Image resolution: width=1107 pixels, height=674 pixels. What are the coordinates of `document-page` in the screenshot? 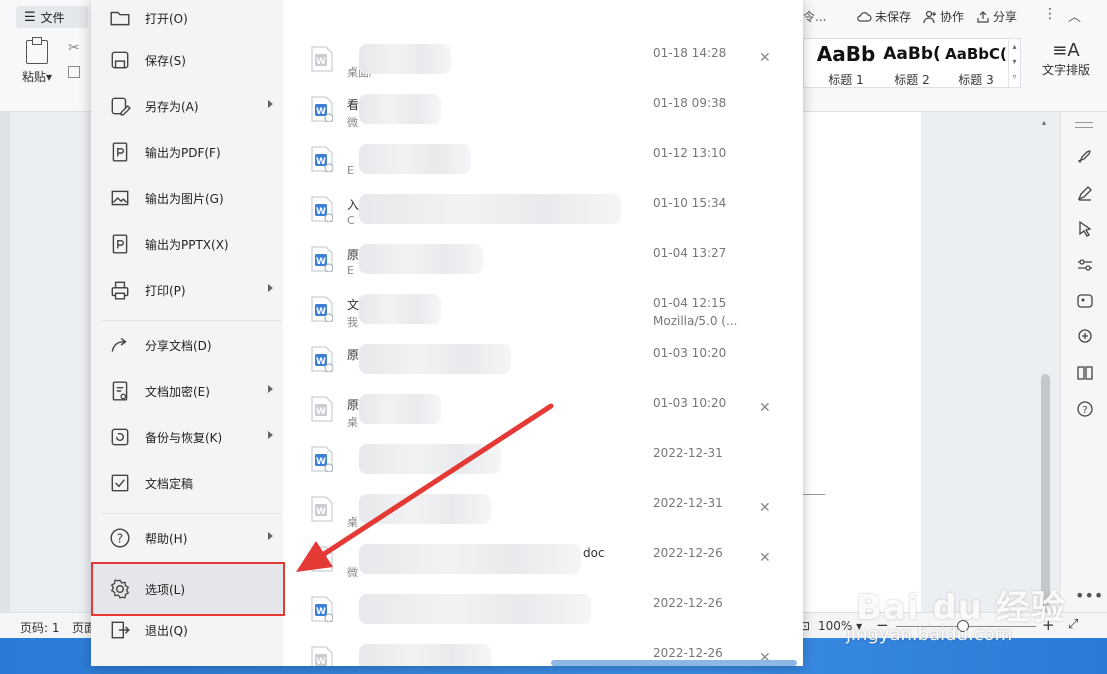 It's located at (862, 362).